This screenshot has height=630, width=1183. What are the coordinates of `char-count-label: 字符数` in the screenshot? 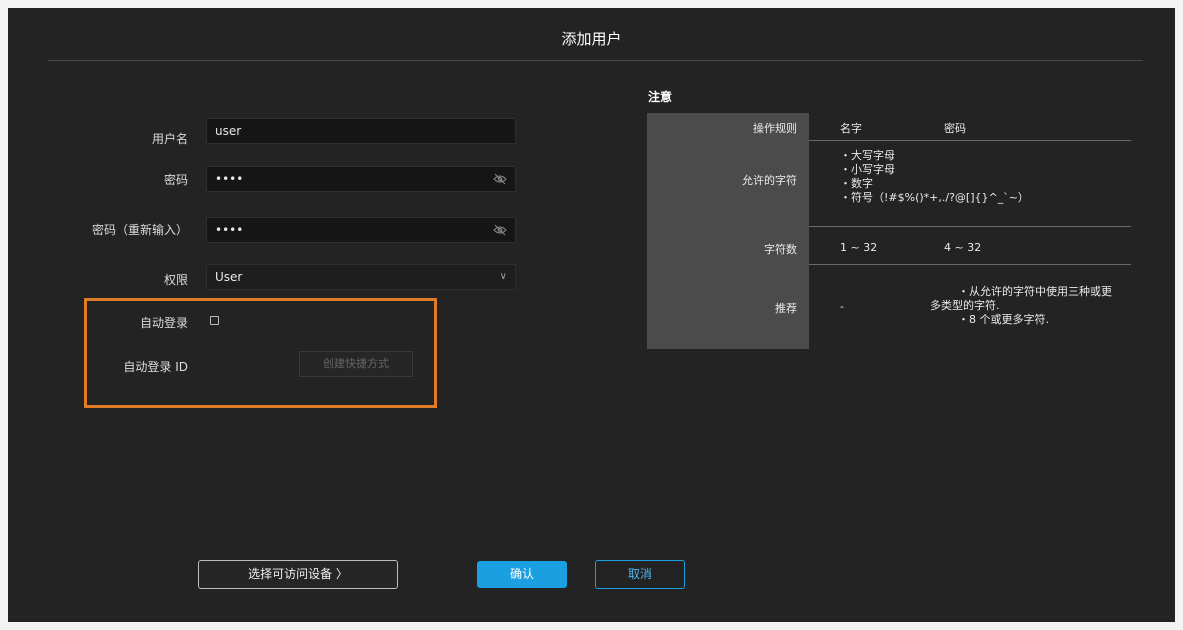 It's located at (780, 249).